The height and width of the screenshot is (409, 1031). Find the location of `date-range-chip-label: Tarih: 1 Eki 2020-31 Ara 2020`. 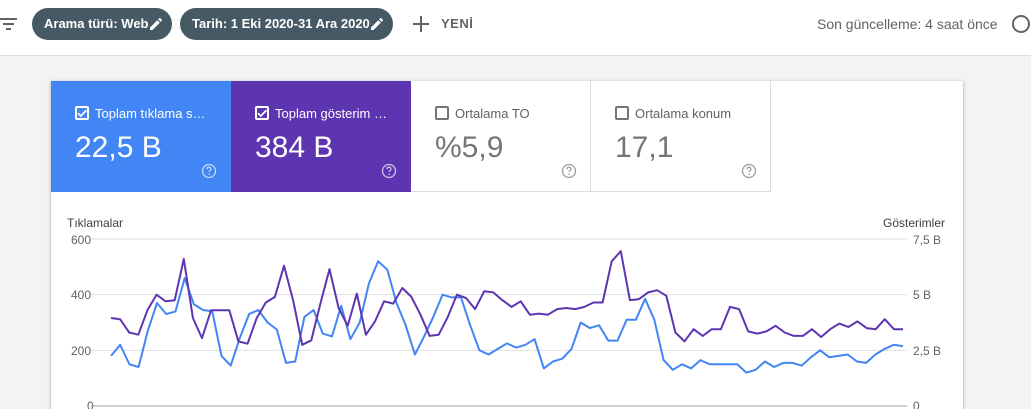

date-range-chip-label: Tarih: 1 Eki 2020-31 Ara 2020 is located at coordinates (281, 23).